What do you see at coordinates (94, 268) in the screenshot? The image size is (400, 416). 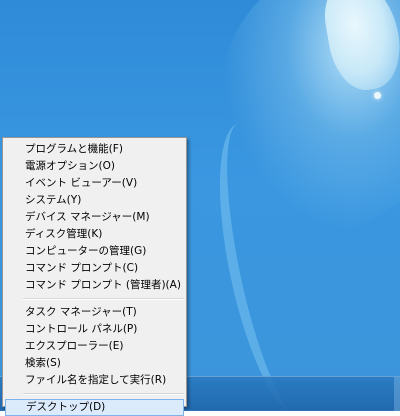 I see `menu-item-command-prompt: コマンド プロンプト(C)` at bounding box center [94, 268].